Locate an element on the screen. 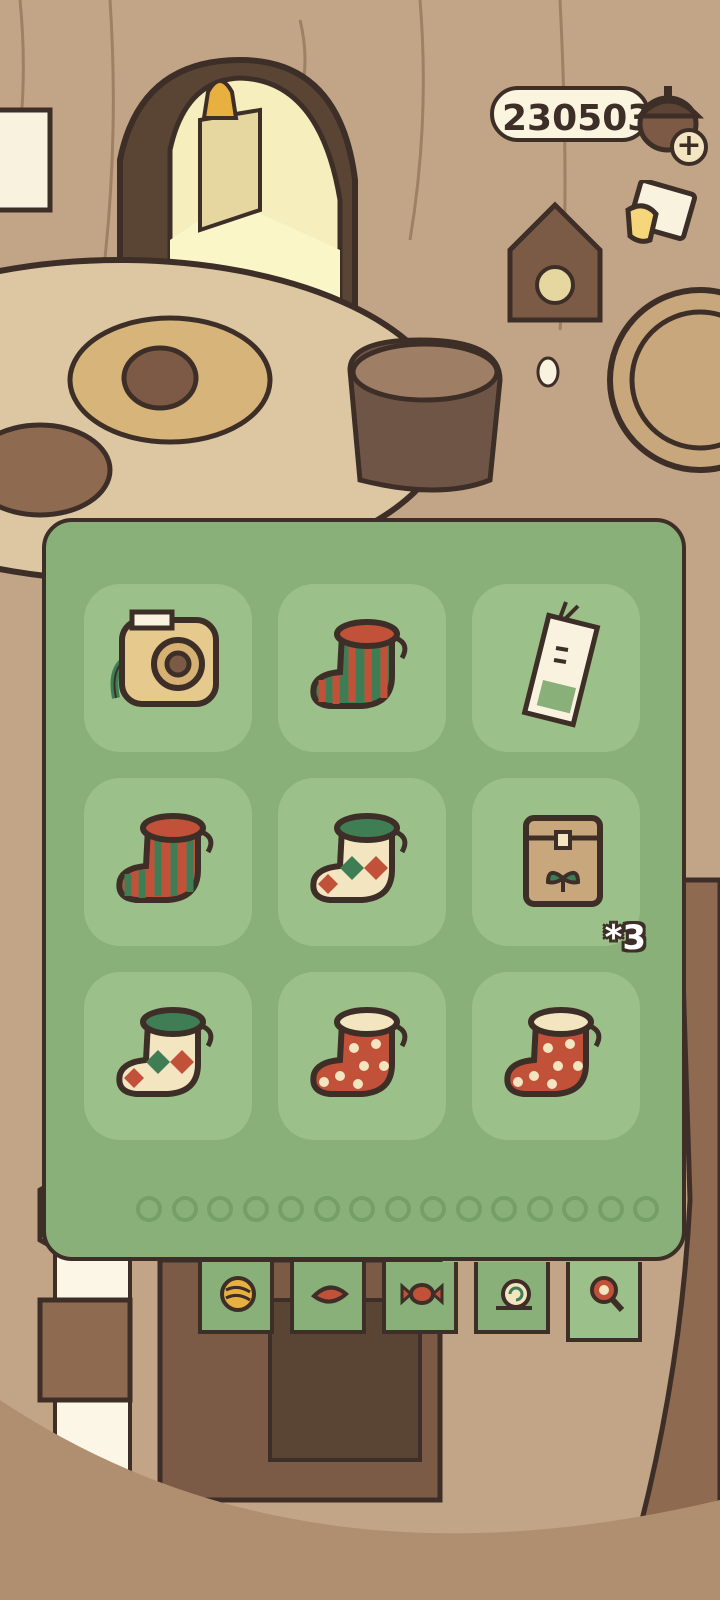 The image size is (720, 1600). tab-snail is located at coordinates (512, 1298).